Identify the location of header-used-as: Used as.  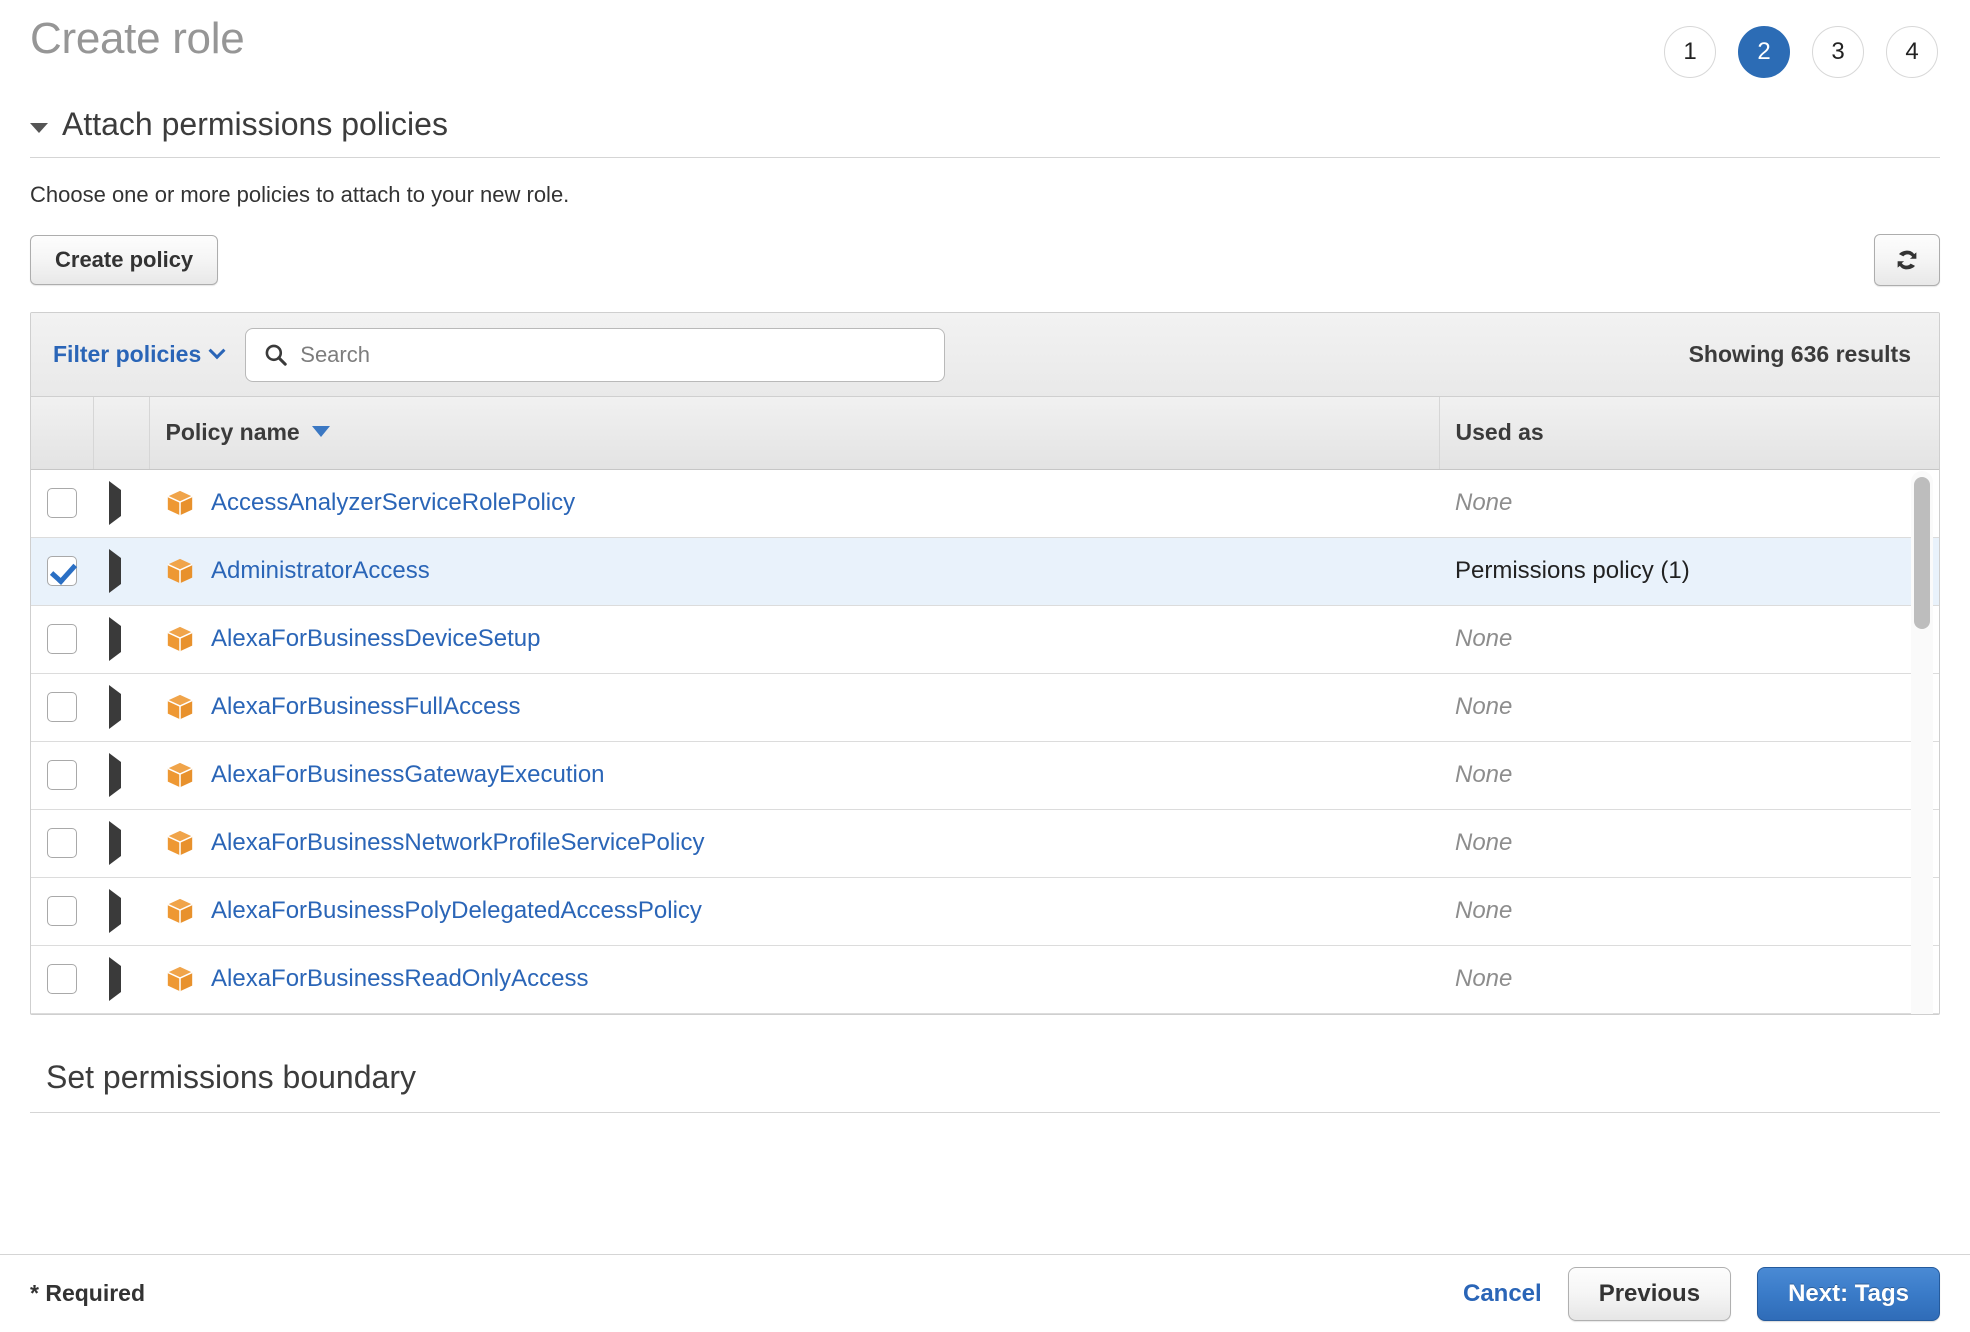
(1689, 433).